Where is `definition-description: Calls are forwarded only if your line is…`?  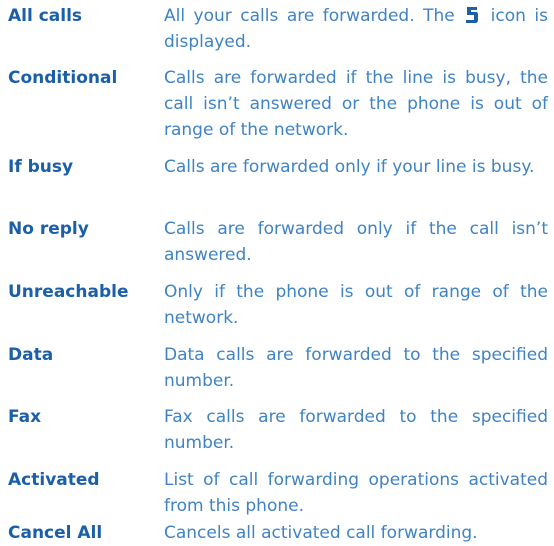 definition-description: Calls are forwarded only if your line is… is located at coordinates (349, 167).